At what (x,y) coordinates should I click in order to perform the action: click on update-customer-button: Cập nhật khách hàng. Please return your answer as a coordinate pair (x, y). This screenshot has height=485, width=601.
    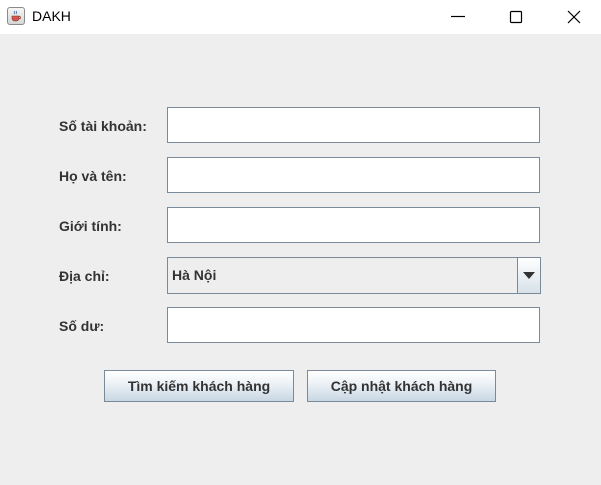
    Looking at the image, I should click on (401, 386).